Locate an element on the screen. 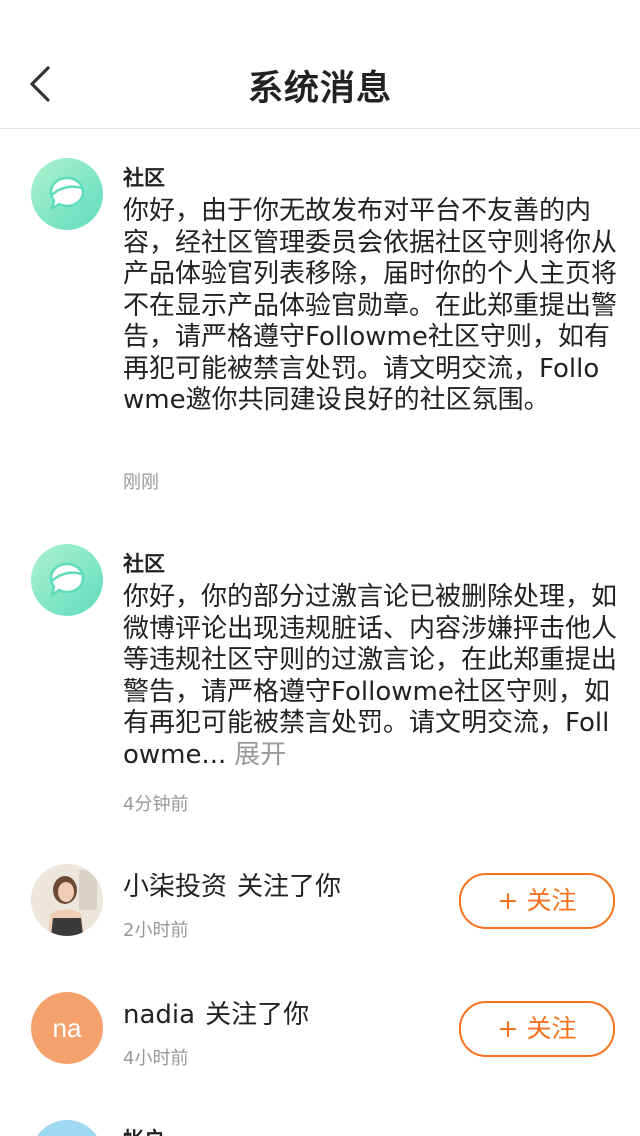 This screenshot has height=1136, width=640. avatar: na is located at coordinates (67, 1028).